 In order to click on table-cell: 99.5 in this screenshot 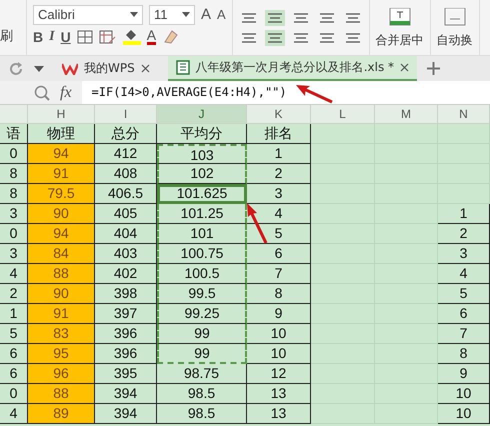, I will do `click(202, 294)`.